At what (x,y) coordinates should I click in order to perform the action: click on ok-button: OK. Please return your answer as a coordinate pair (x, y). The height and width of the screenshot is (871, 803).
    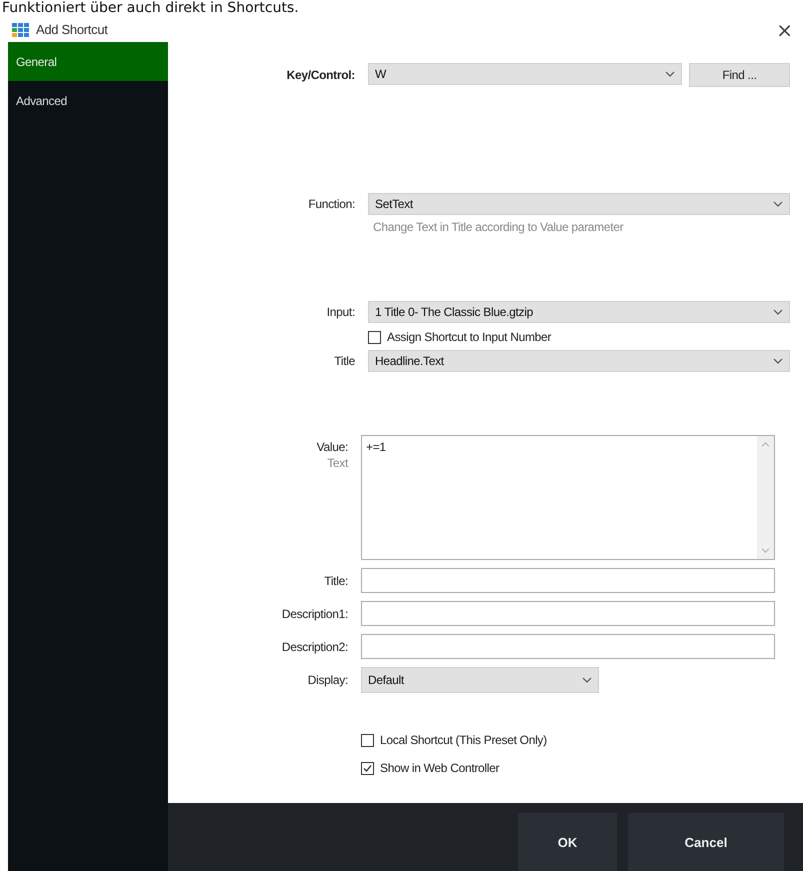
    Looking at the image, I should click on (567, 842).